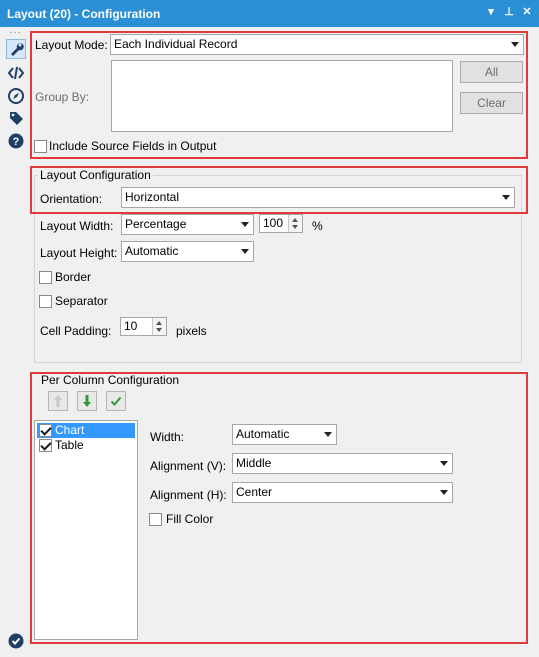 The height and width of the screenshot is (657, 539). Describe the element at coordinates (40, 146) in the screenshot. I see `include-source-checkbox` at that location.